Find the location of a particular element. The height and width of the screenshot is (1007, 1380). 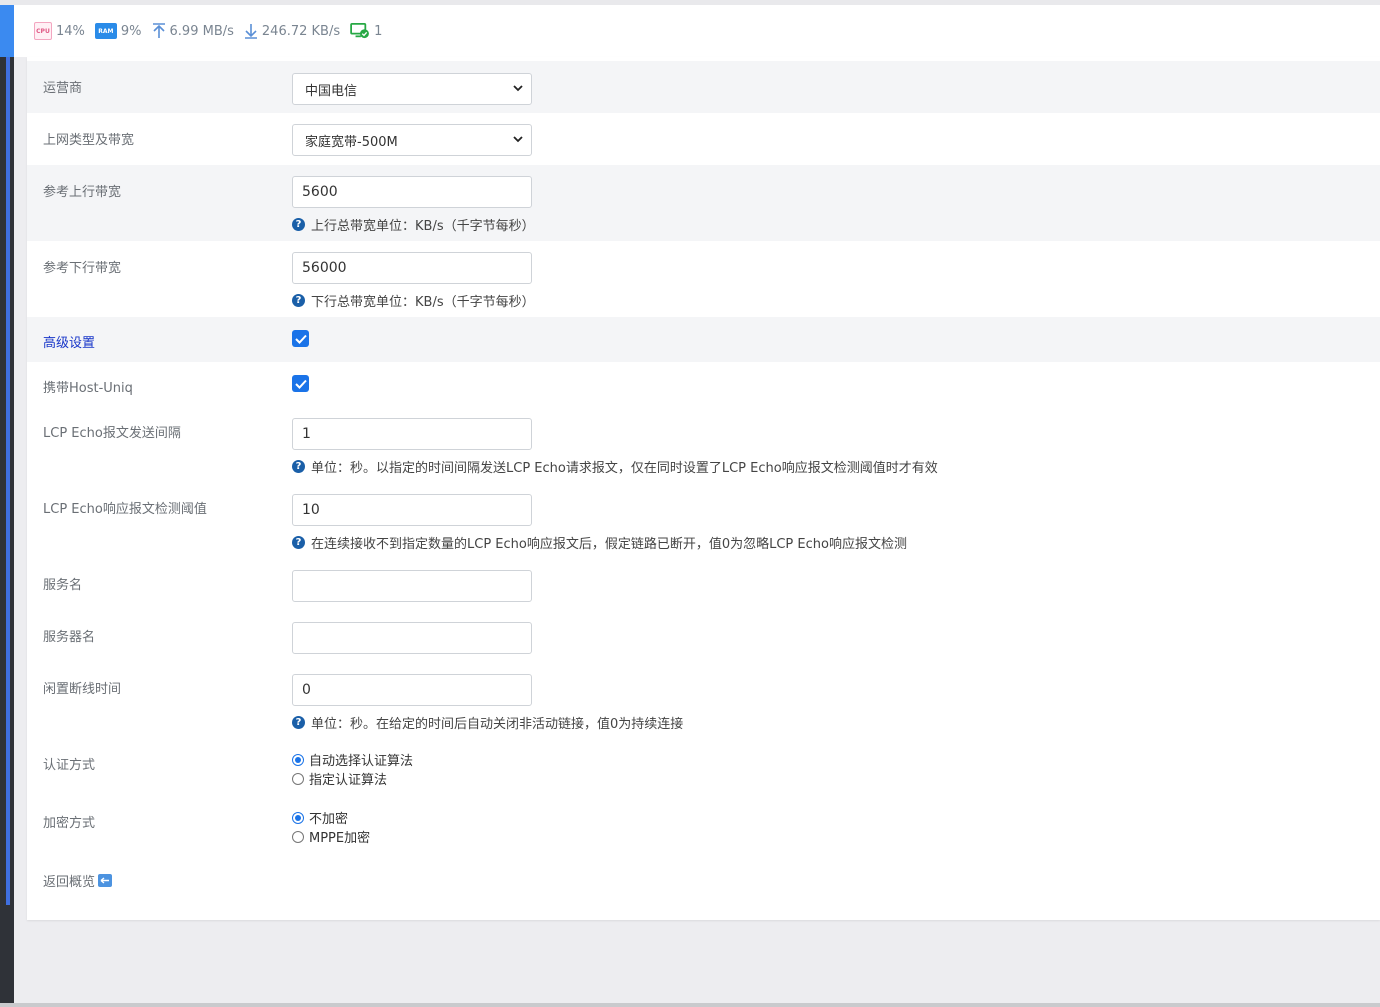

bottom-edge is located at coordinates (690, 1005).